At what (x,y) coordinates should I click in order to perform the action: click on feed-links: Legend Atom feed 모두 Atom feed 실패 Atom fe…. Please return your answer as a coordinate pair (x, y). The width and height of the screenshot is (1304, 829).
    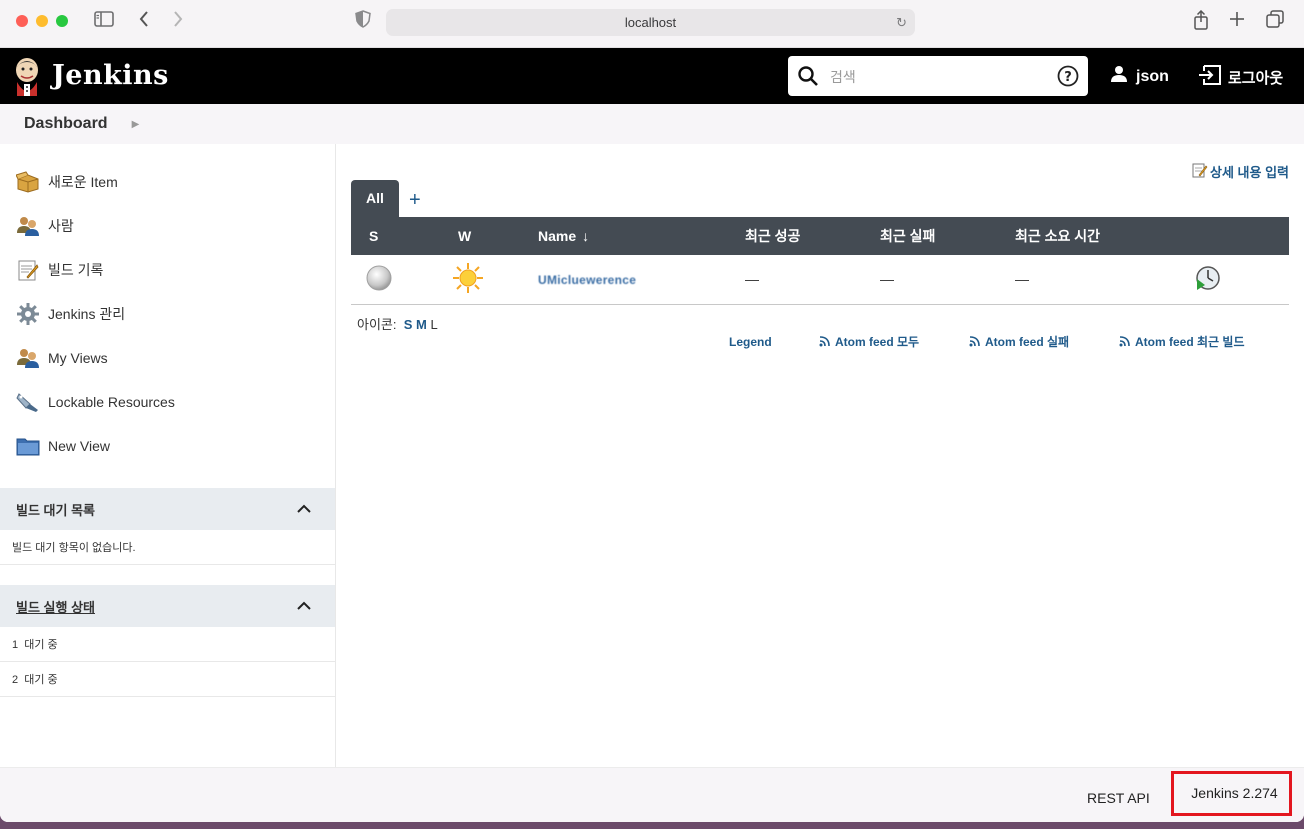
    Looking at the image, I should click on (987, 341).